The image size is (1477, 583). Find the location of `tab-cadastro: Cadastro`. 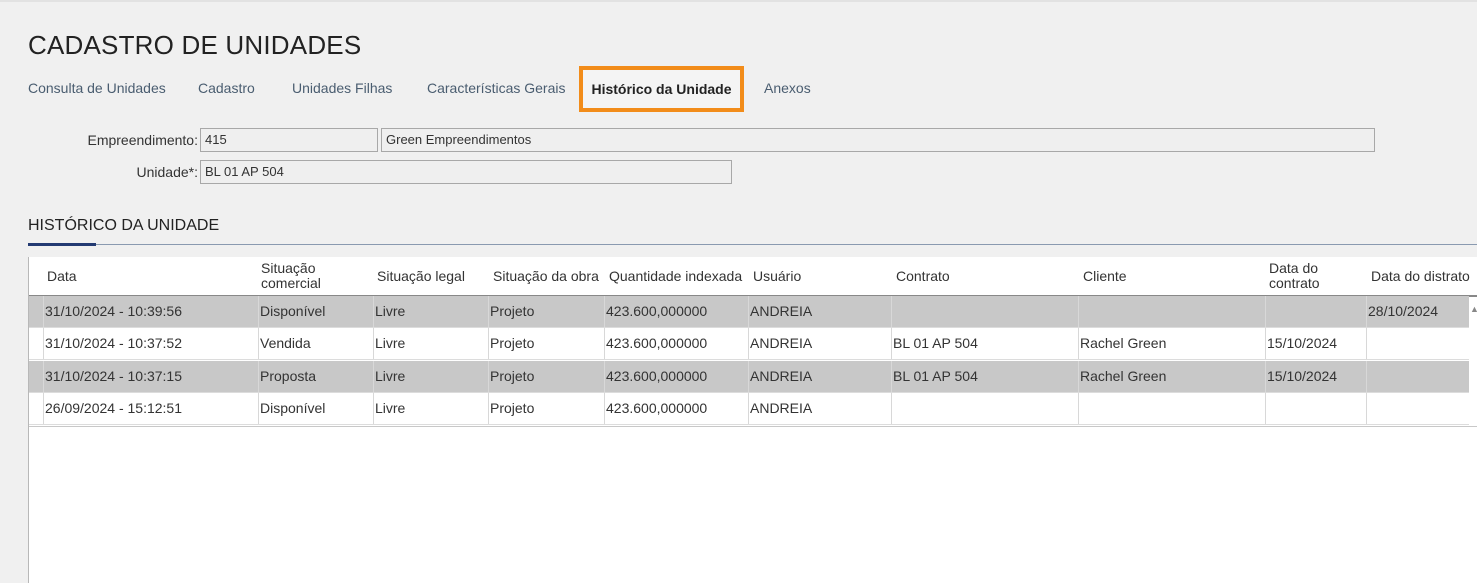

tab-cadastro: Cadastro is located at coordinates (226, 89).